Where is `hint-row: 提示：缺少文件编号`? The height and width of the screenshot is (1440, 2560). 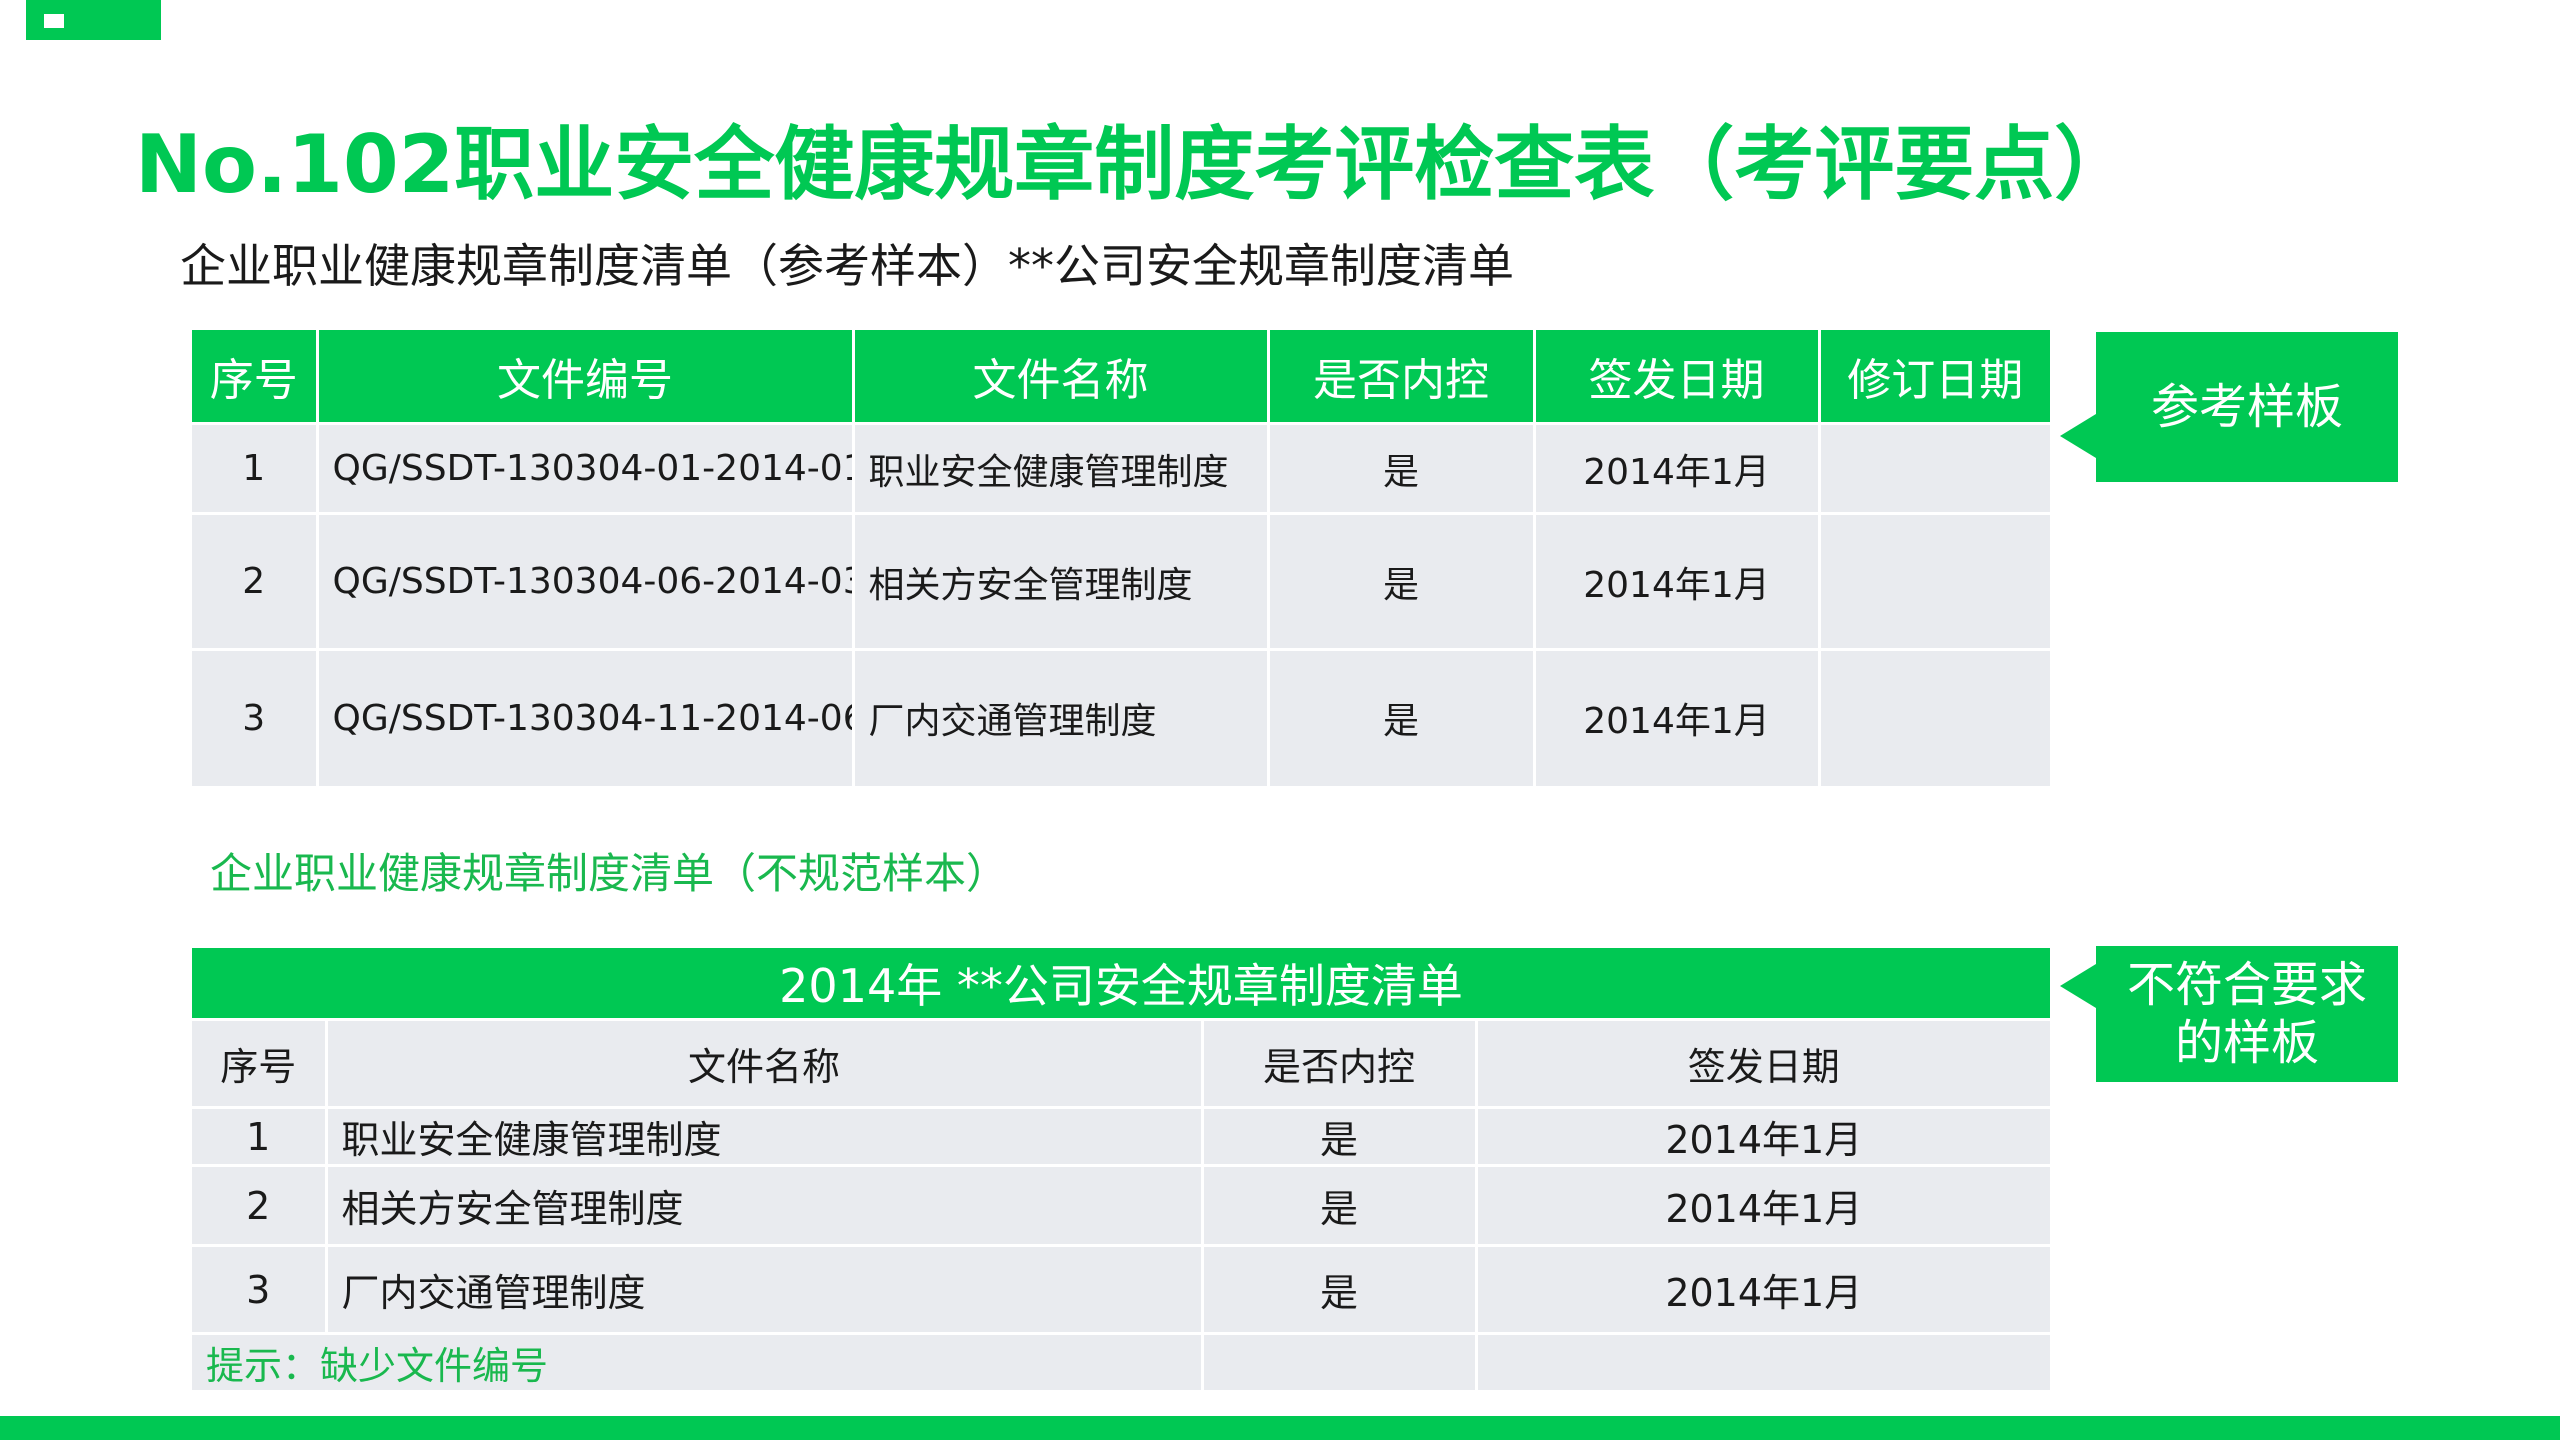 hint-row: 提示：缺少文件编号 is located at coordinates (1121, 1361).